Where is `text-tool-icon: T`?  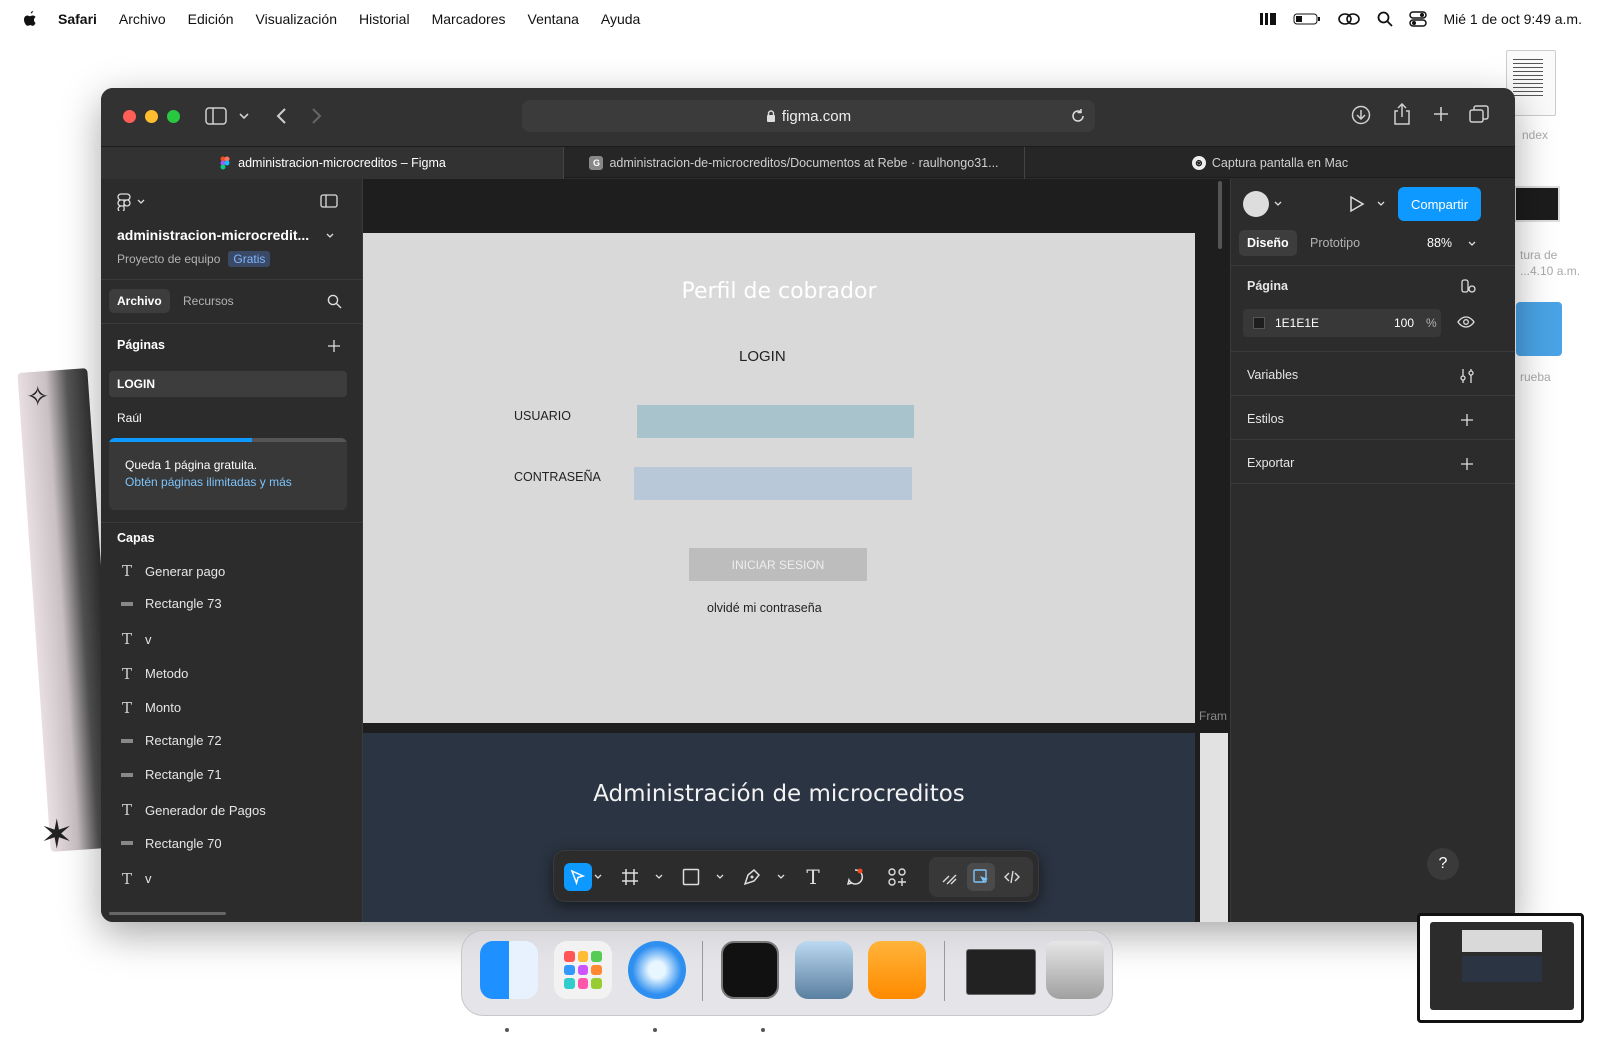 text-tool-icon: T is located at coordinates (813, 877).